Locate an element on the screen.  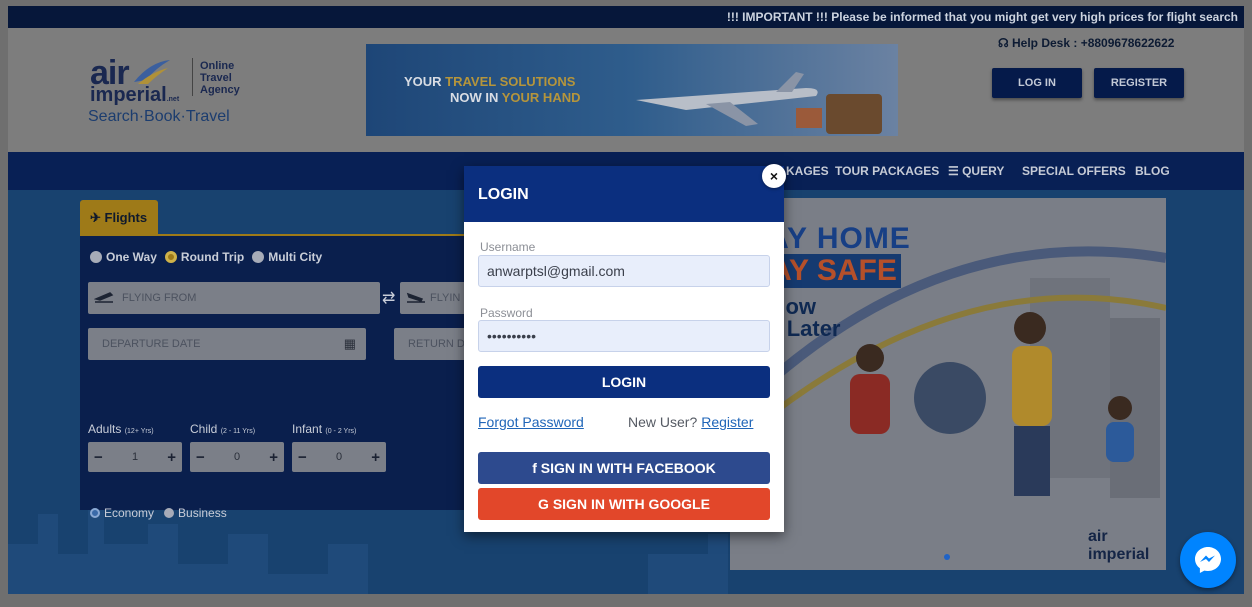
password-input is located at coordinates (624, 336).